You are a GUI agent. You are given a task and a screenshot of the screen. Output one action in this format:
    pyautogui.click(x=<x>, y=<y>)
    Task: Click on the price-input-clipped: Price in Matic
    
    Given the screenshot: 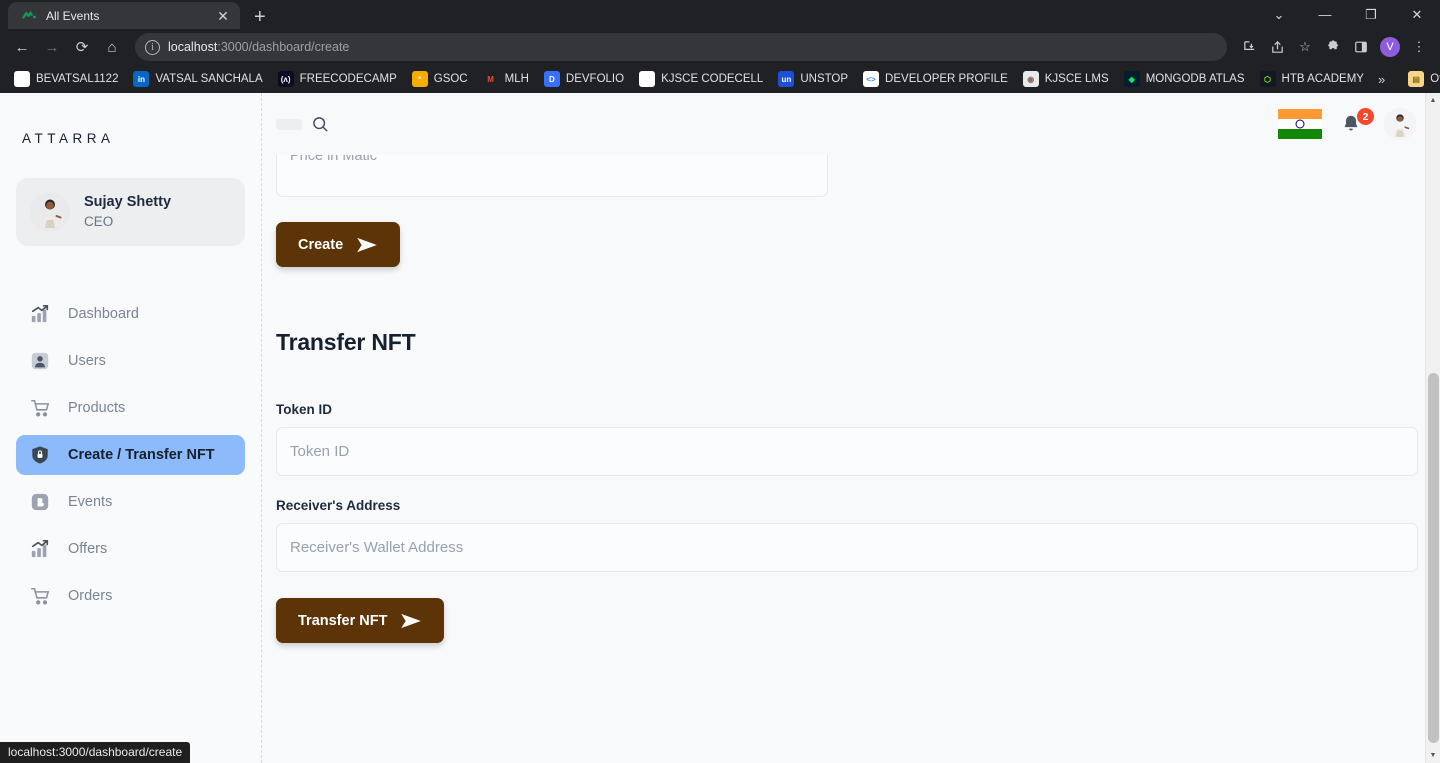 What is the action you would take?
    pyautogui.click(x=552, y=176)
    